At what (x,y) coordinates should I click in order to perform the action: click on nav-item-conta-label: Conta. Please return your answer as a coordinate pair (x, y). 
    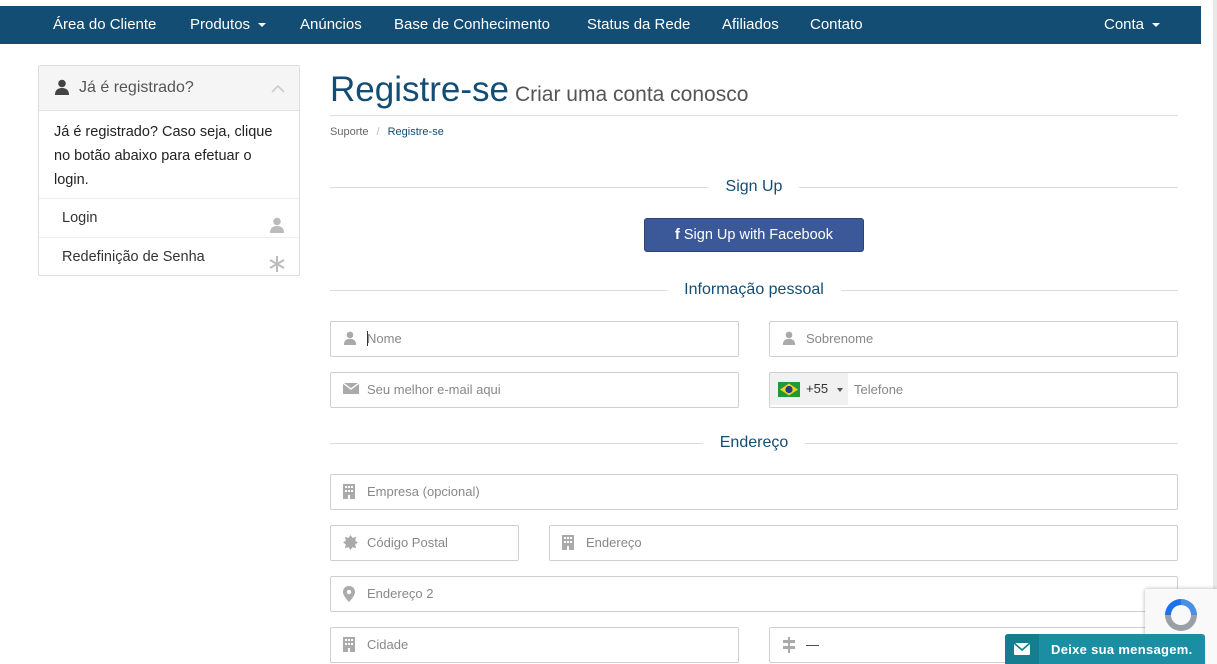
    Looking at the image, I should click on (1124, 24).